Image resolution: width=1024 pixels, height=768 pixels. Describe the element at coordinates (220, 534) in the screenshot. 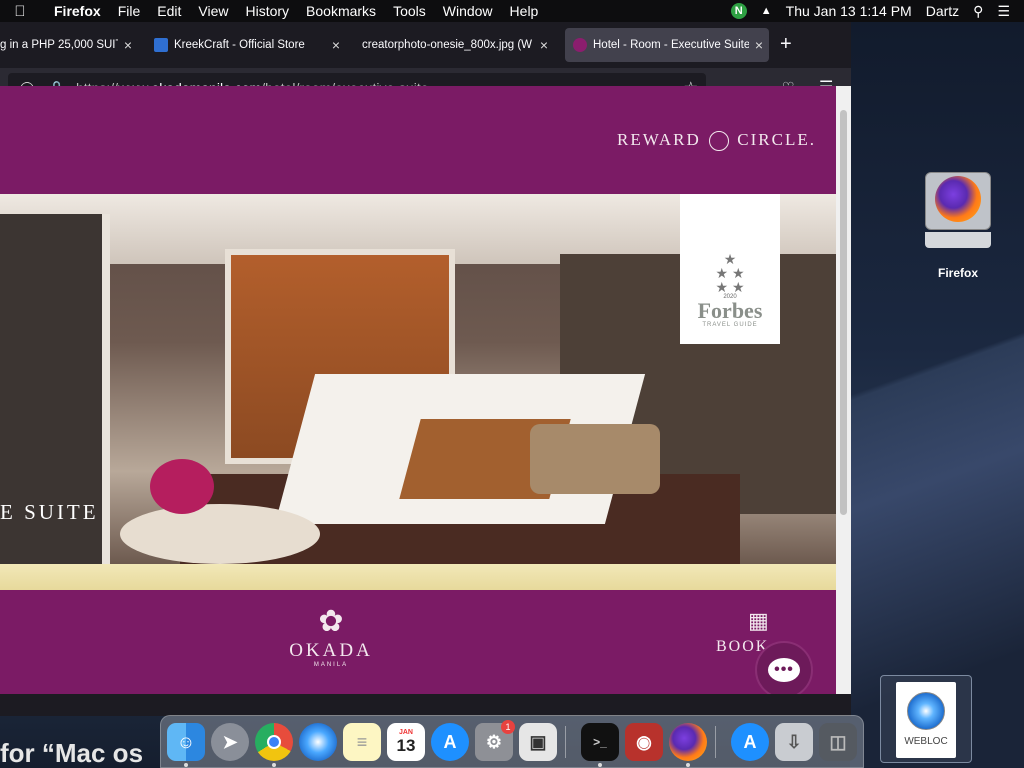

I see `photo-coffee-table` at that location.